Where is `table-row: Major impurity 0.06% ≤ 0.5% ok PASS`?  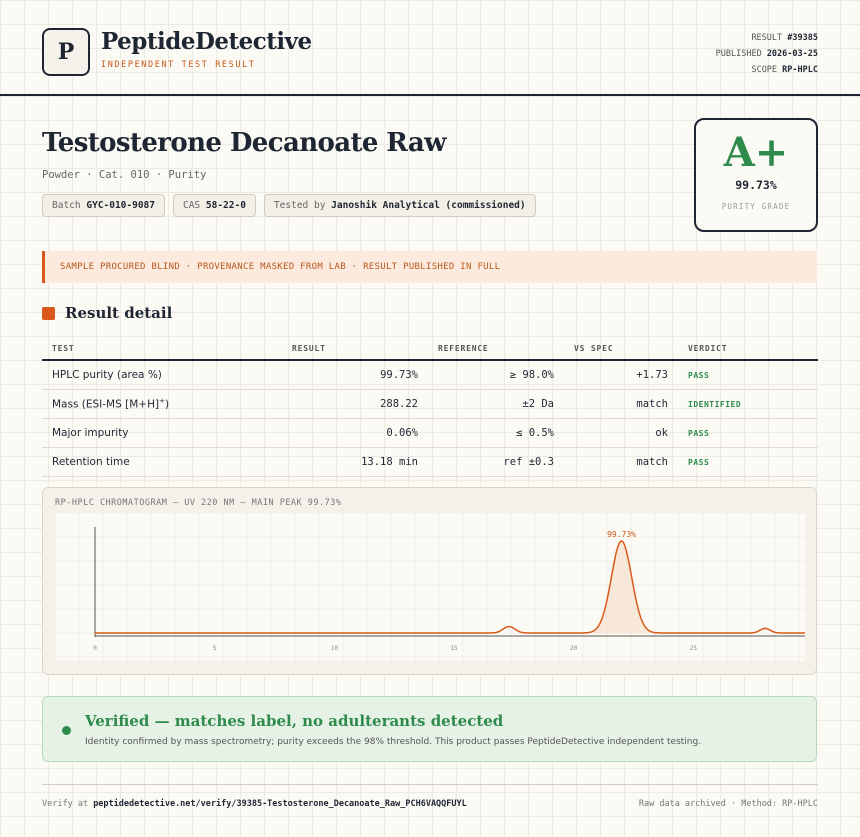 table-row: Major impurity 0.06% ≤ 0.5% ok PASS is located at coordinates (430, 433).